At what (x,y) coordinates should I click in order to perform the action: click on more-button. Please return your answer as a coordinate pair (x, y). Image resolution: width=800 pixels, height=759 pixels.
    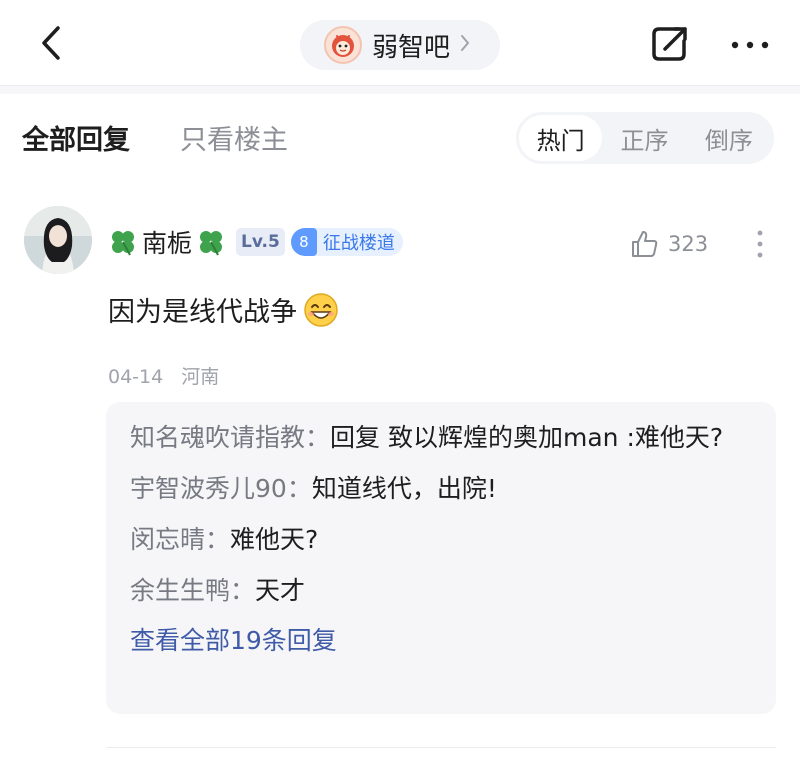
    Looking at the image, I should click on (750, 45).